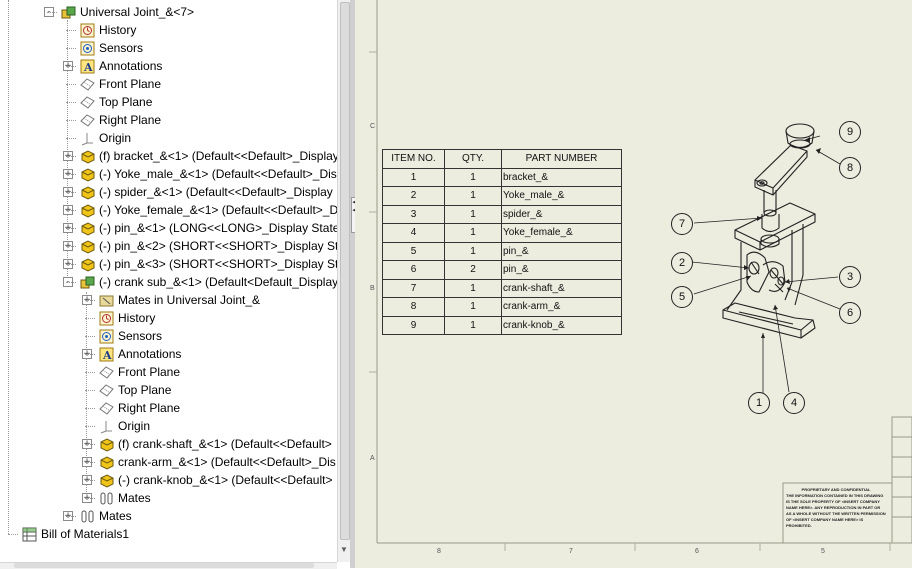 This screenshot has height=569, width=912. Describe the element at coordinates (850, 277) in the screenshot. I see `balloon: 3` at that location.